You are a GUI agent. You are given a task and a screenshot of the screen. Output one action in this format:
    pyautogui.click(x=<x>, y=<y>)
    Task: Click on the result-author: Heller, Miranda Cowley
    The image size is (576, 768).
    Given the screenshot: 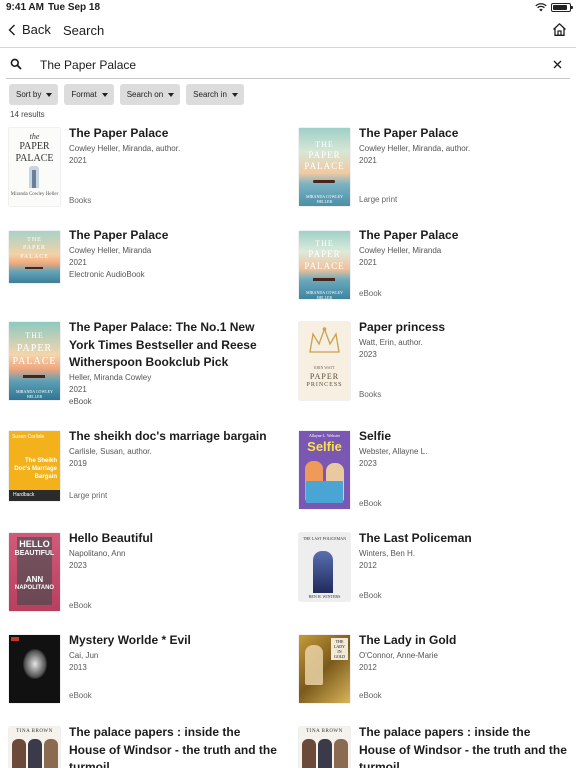 What is the action you would take?
    pyautogui.click(x=110, y=377)
    